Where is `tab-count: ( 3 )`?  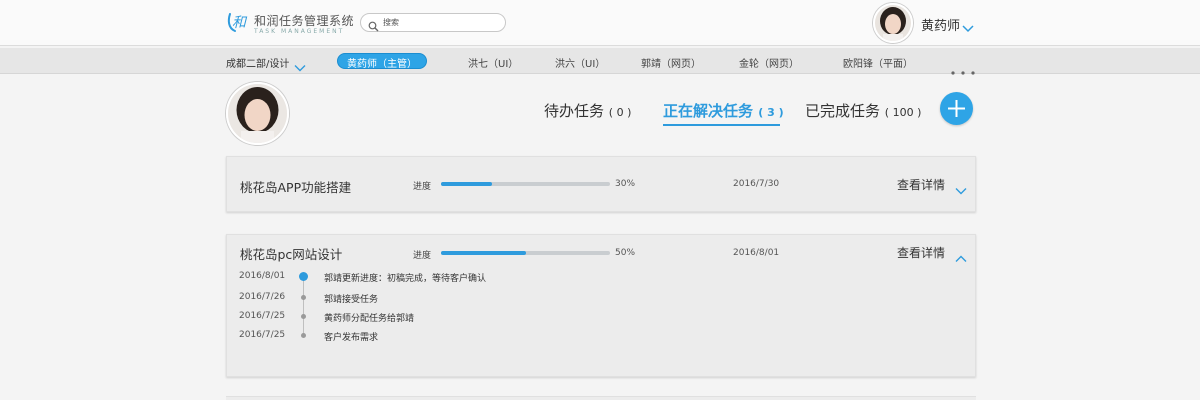 tab-count: ( 3 ) is located at coordinates (771, 112).